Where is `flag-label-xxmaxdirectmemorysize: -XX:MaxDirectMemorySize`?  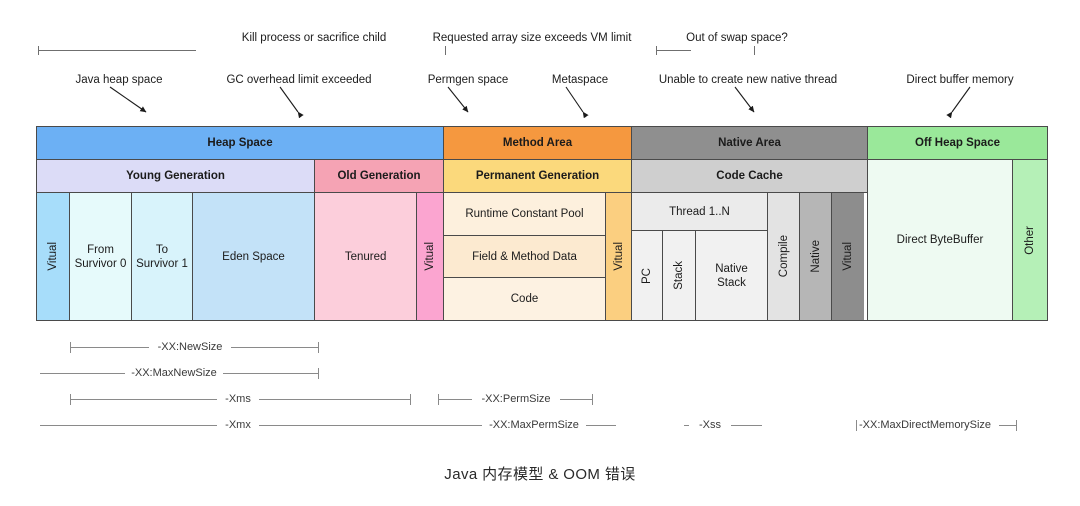 flag-label-xxmaxdirectmemorysize: -XX:MaxDirectMemorySize is located at coordinates (925, 425).